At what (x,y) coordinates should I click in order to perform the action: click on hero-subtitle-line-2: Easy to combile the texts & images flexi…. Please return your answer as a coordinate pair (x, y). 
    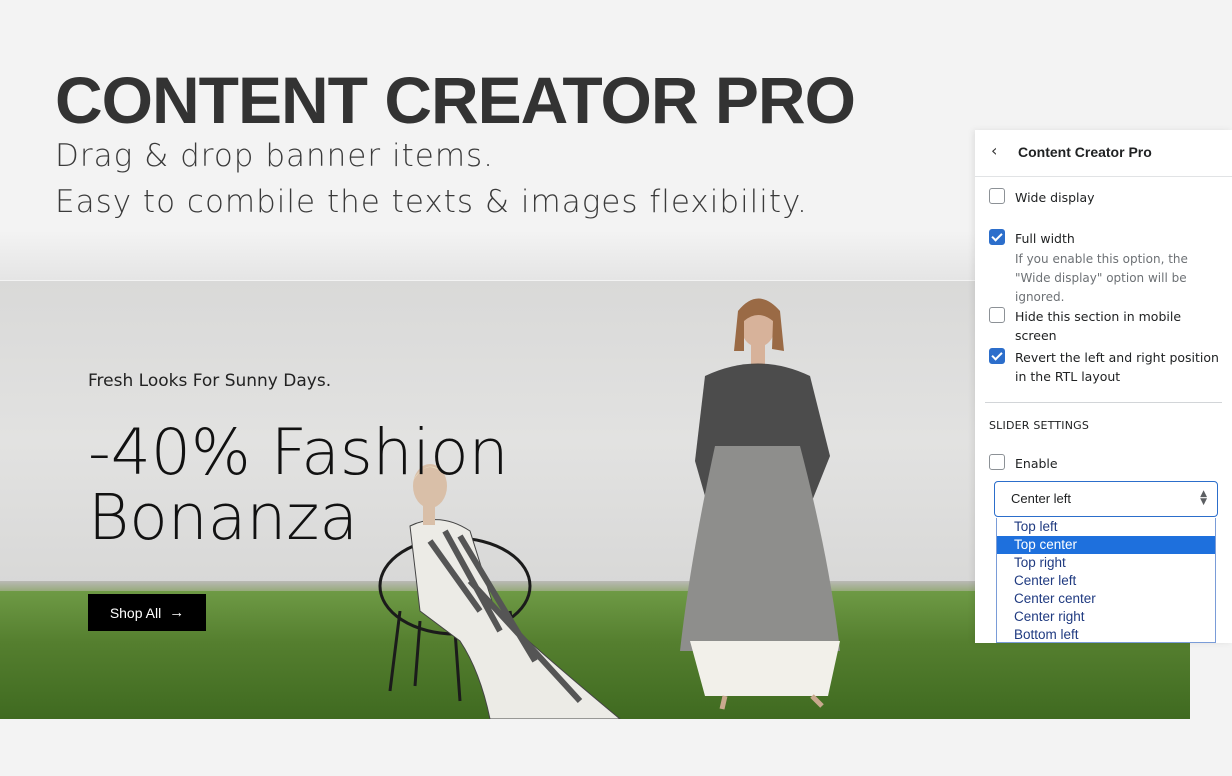
    Looking at the image, I should click on (431, 202).